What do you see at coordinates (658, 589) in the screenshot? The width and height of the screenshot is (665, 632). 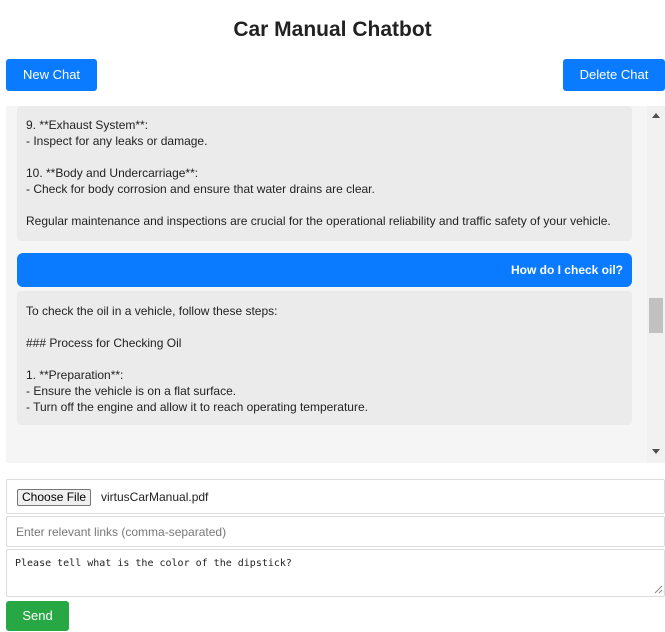 I see `resize-grip-icon` at bounding box center [658, 589].